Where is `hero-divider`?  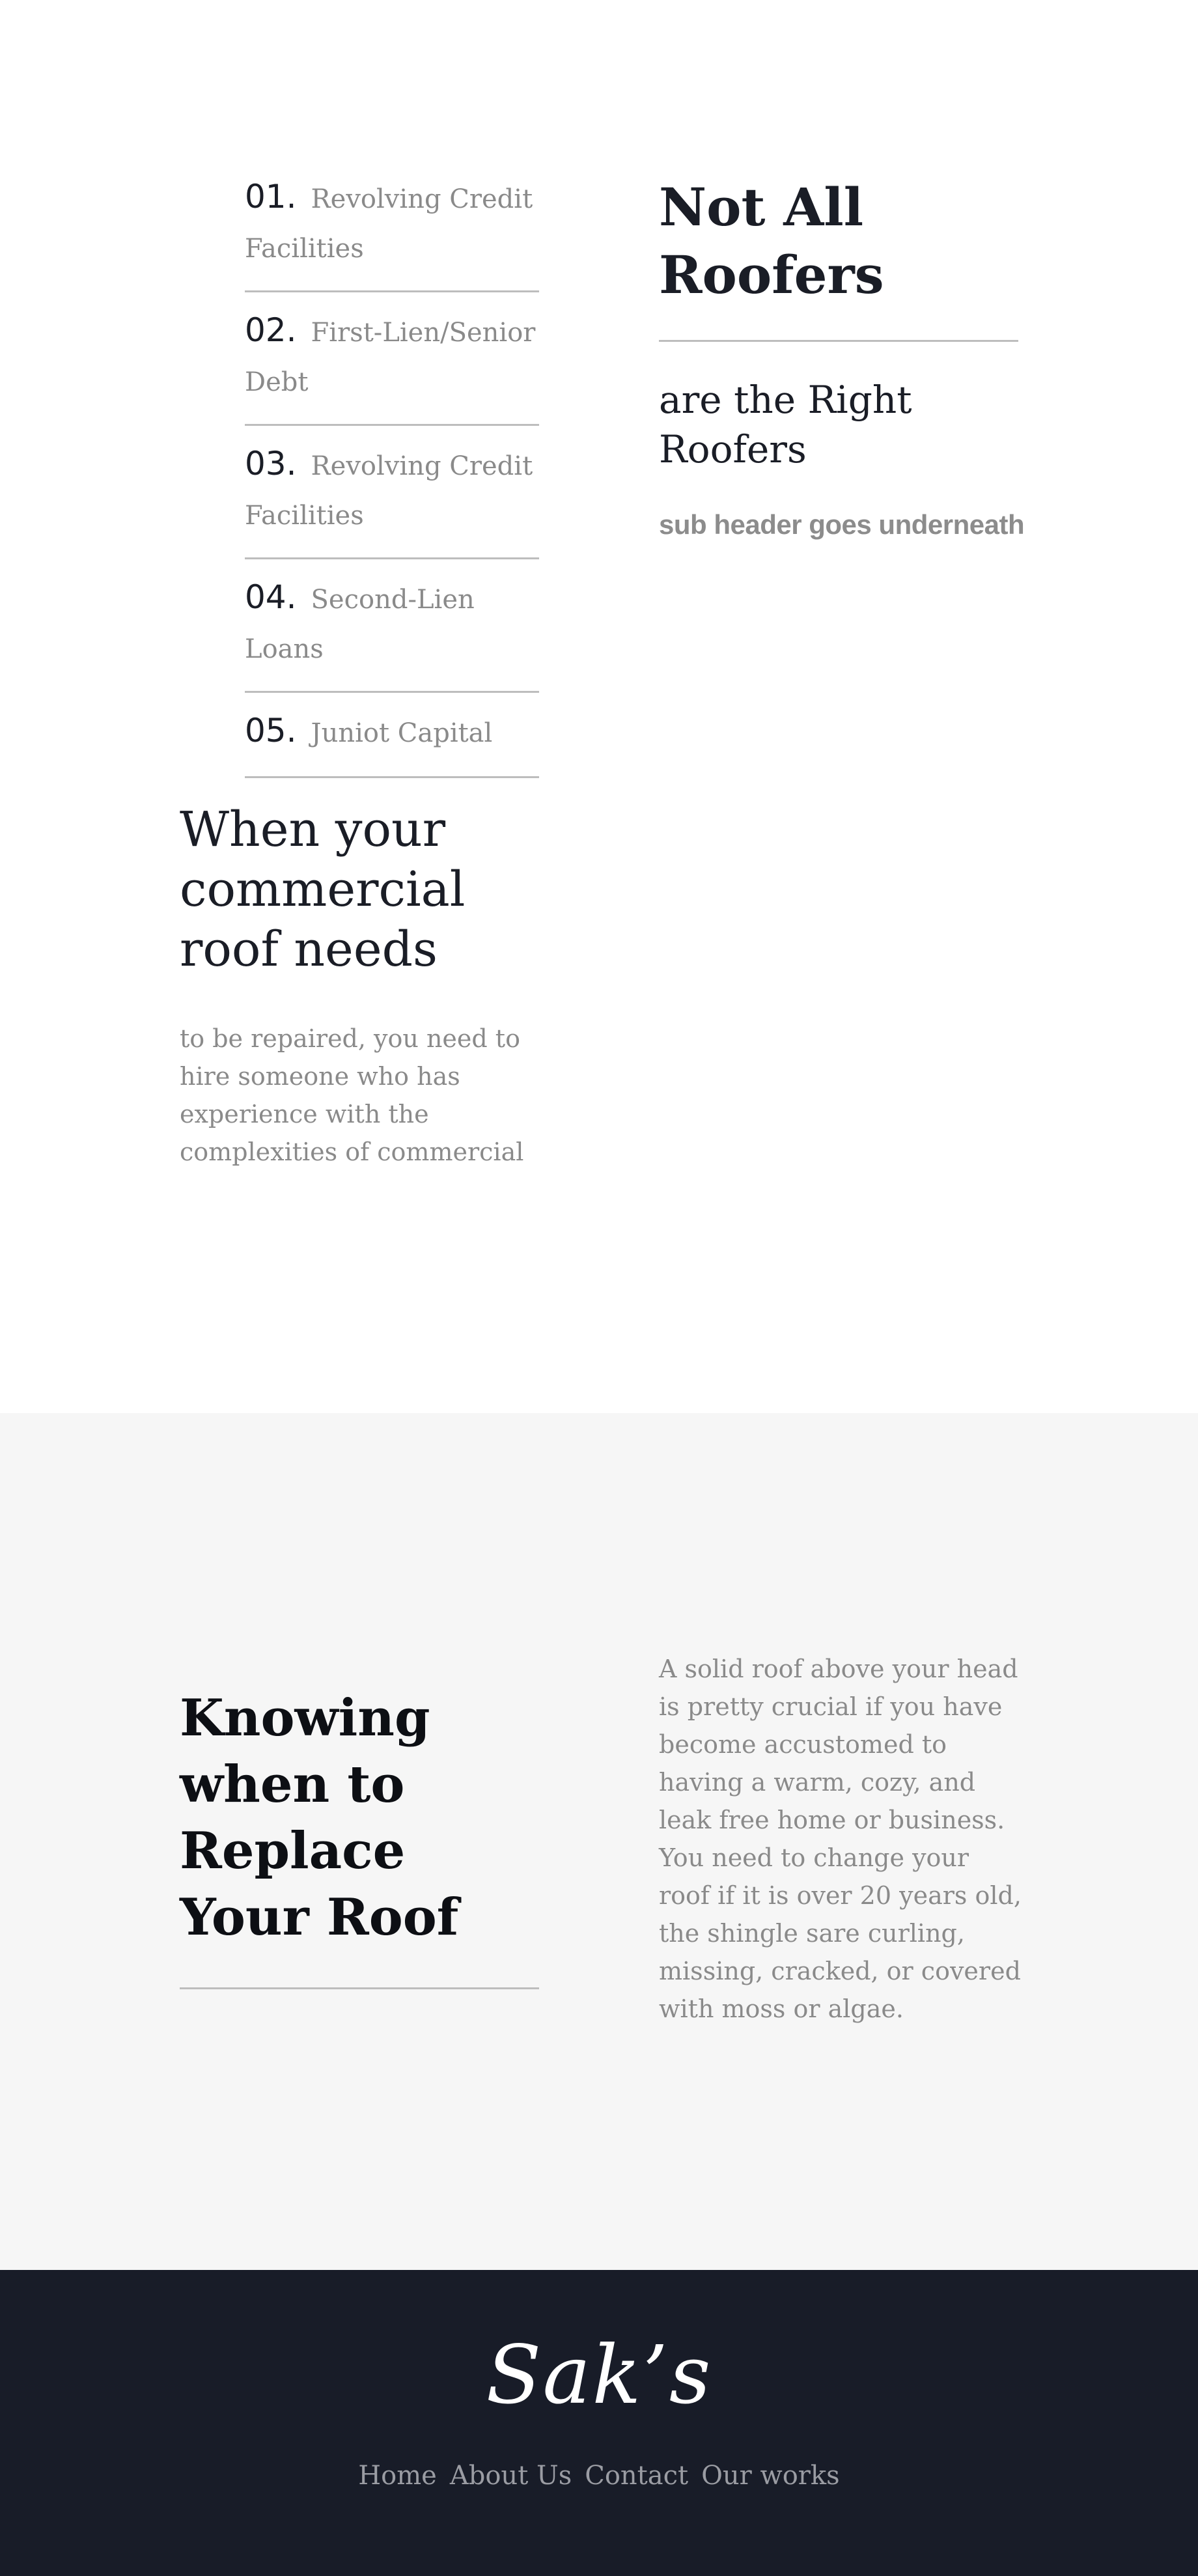
hero-divider is located at coordinates (838, 341).